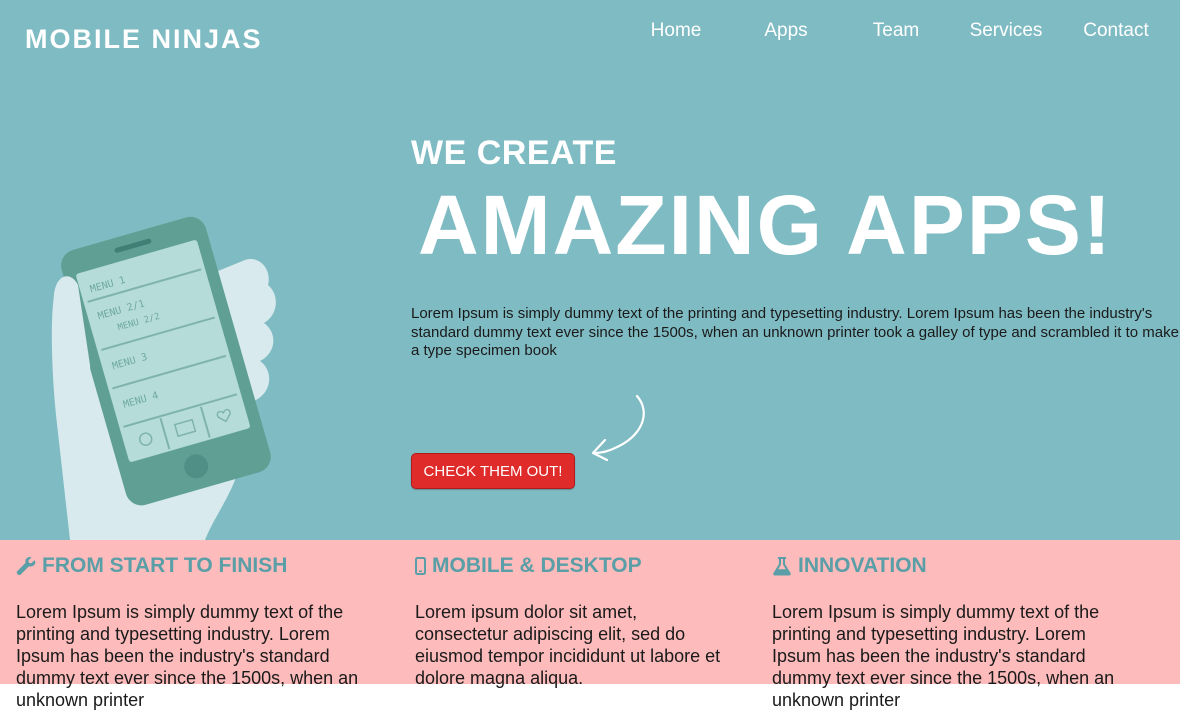  Describe the element at coordinates (537, 565) in the screenshot. I see `feature-title-text: MOBILE & DESKTOP` at that location.